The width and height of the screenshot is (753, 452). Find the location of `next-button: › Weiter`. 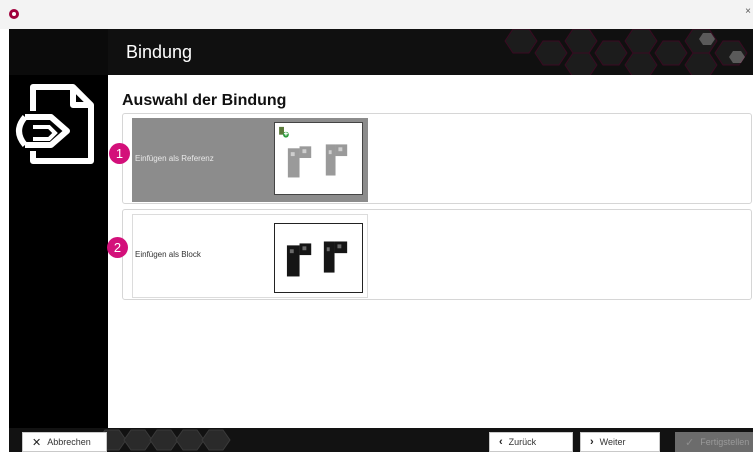

next-button: › Weiter is located at coordinates (620, 442).